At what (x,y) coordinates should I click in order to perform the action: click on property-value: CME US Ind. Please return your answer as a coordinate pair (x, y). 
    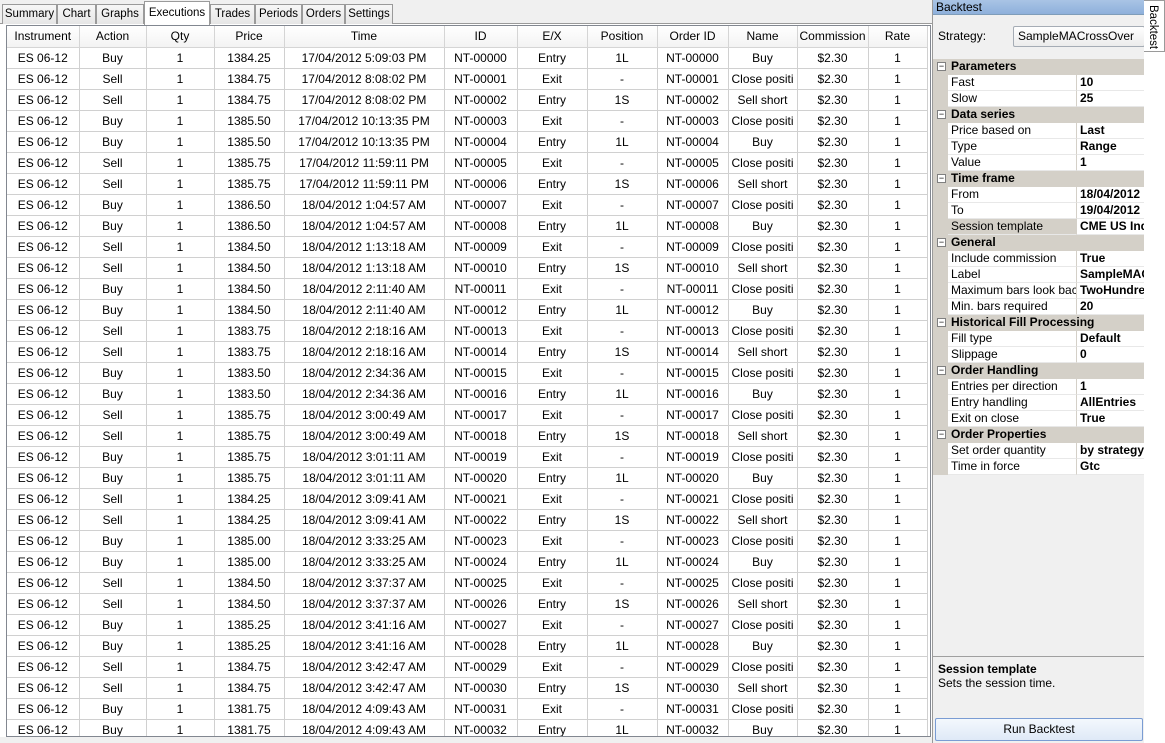
    Looking at the image, I should click on (1110, 227).